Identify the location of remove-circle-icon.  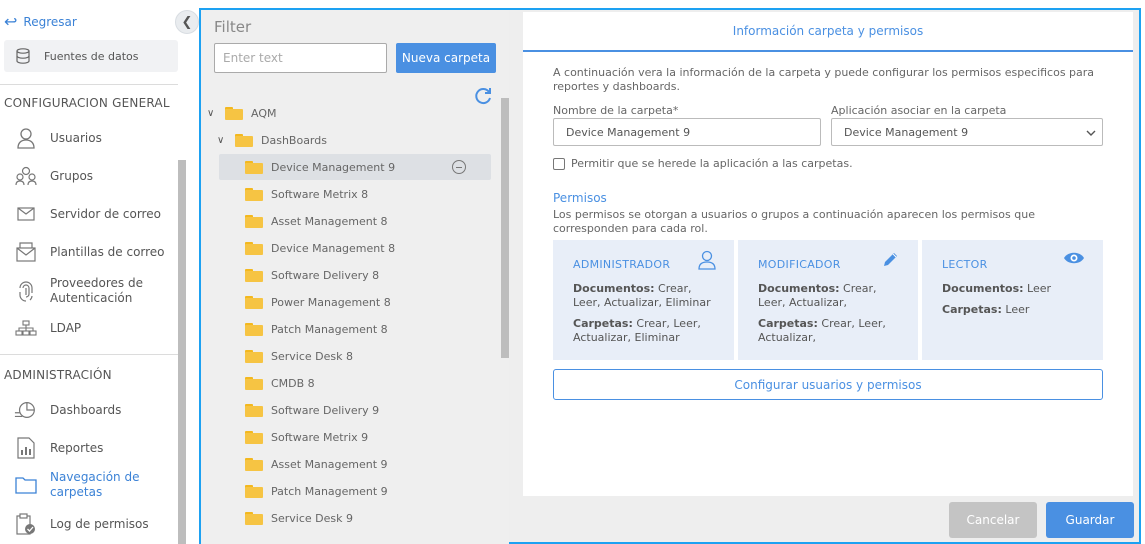
(459, 167).